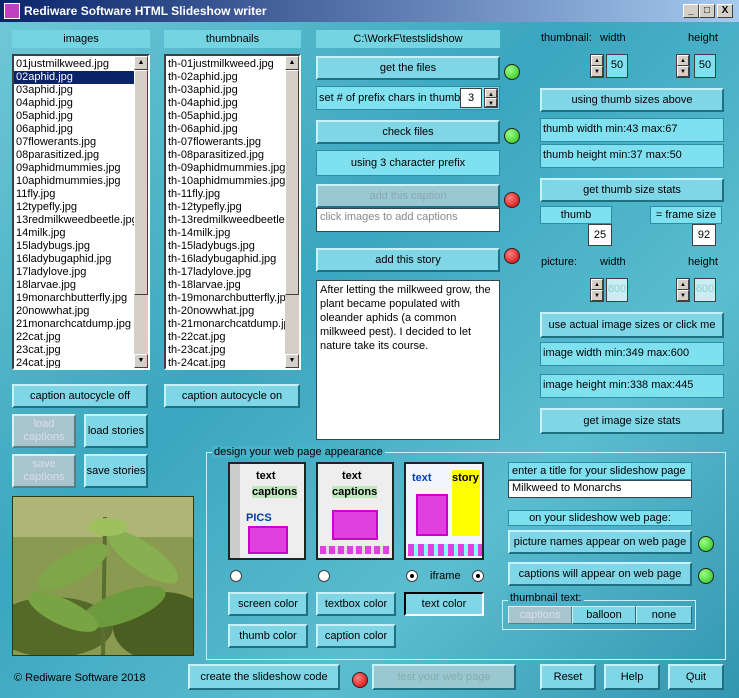  What do you see at coordinates (725, 11) in the screenshot?
I see `close-button: X` at bounding box center [725, 11].